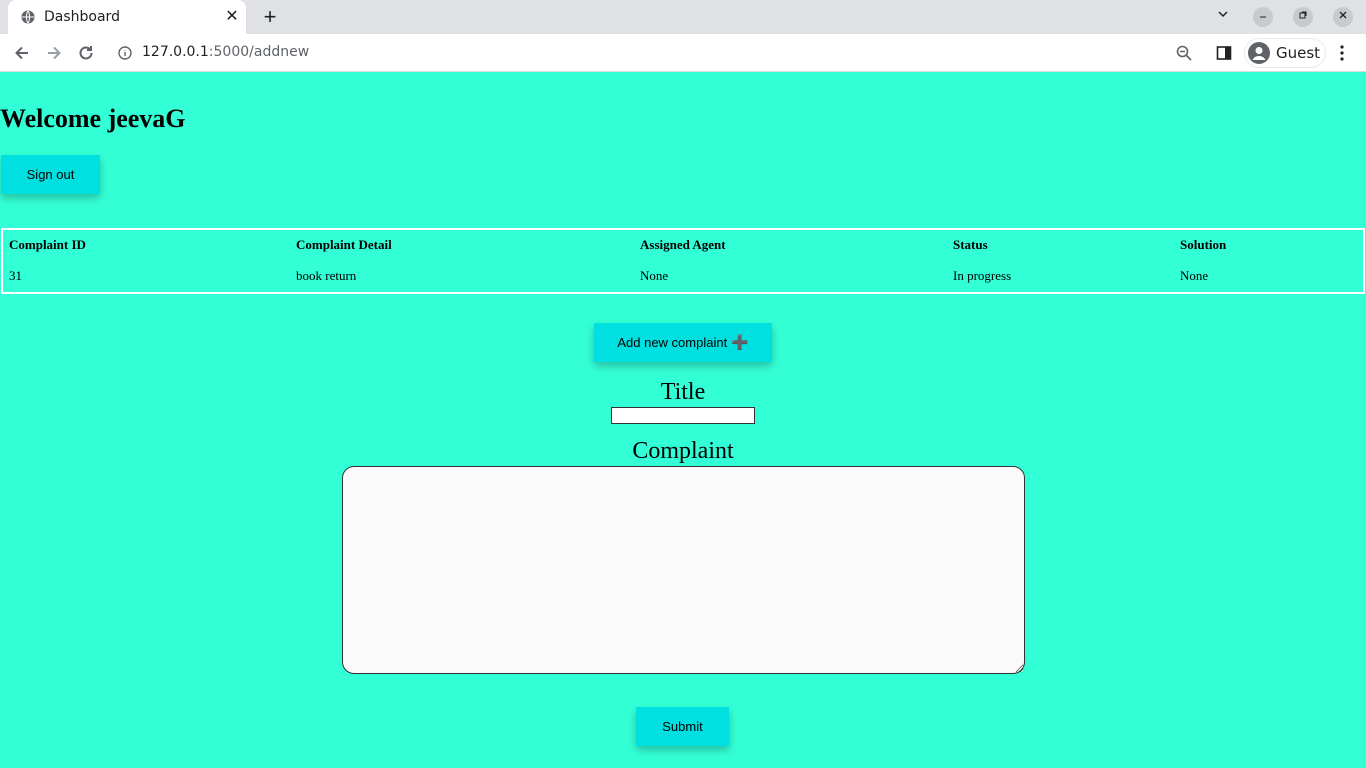 This screenshot has height=768, width=1366. What do you see at coordinates (93, 118) in the screenshot?
I see `welcome-heading: Welcome jeevaG` at bounding box center [93, 118].